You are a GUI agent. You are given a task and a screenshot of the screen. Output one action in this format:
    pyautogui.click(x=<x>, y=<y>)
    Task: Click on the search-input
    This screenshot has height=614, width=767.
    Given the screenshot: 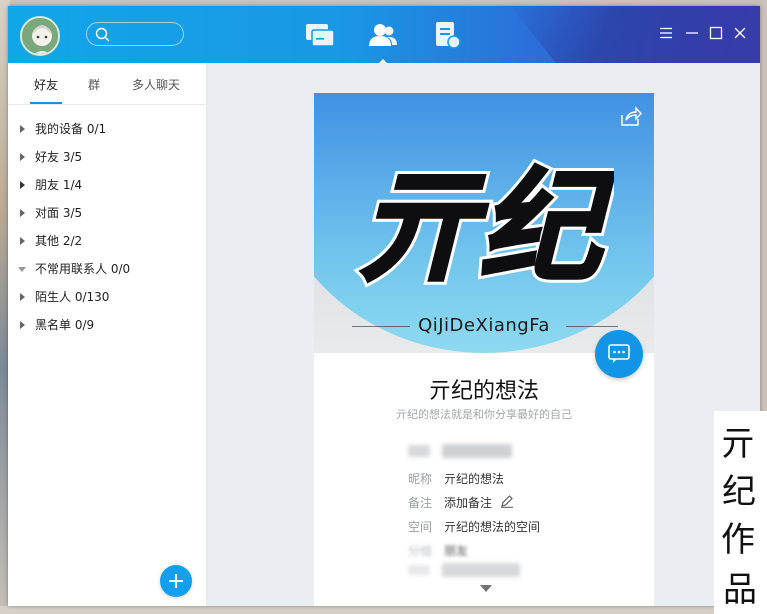 What is the action you would take?
    pyautogui.click(x=135, y=34)
    